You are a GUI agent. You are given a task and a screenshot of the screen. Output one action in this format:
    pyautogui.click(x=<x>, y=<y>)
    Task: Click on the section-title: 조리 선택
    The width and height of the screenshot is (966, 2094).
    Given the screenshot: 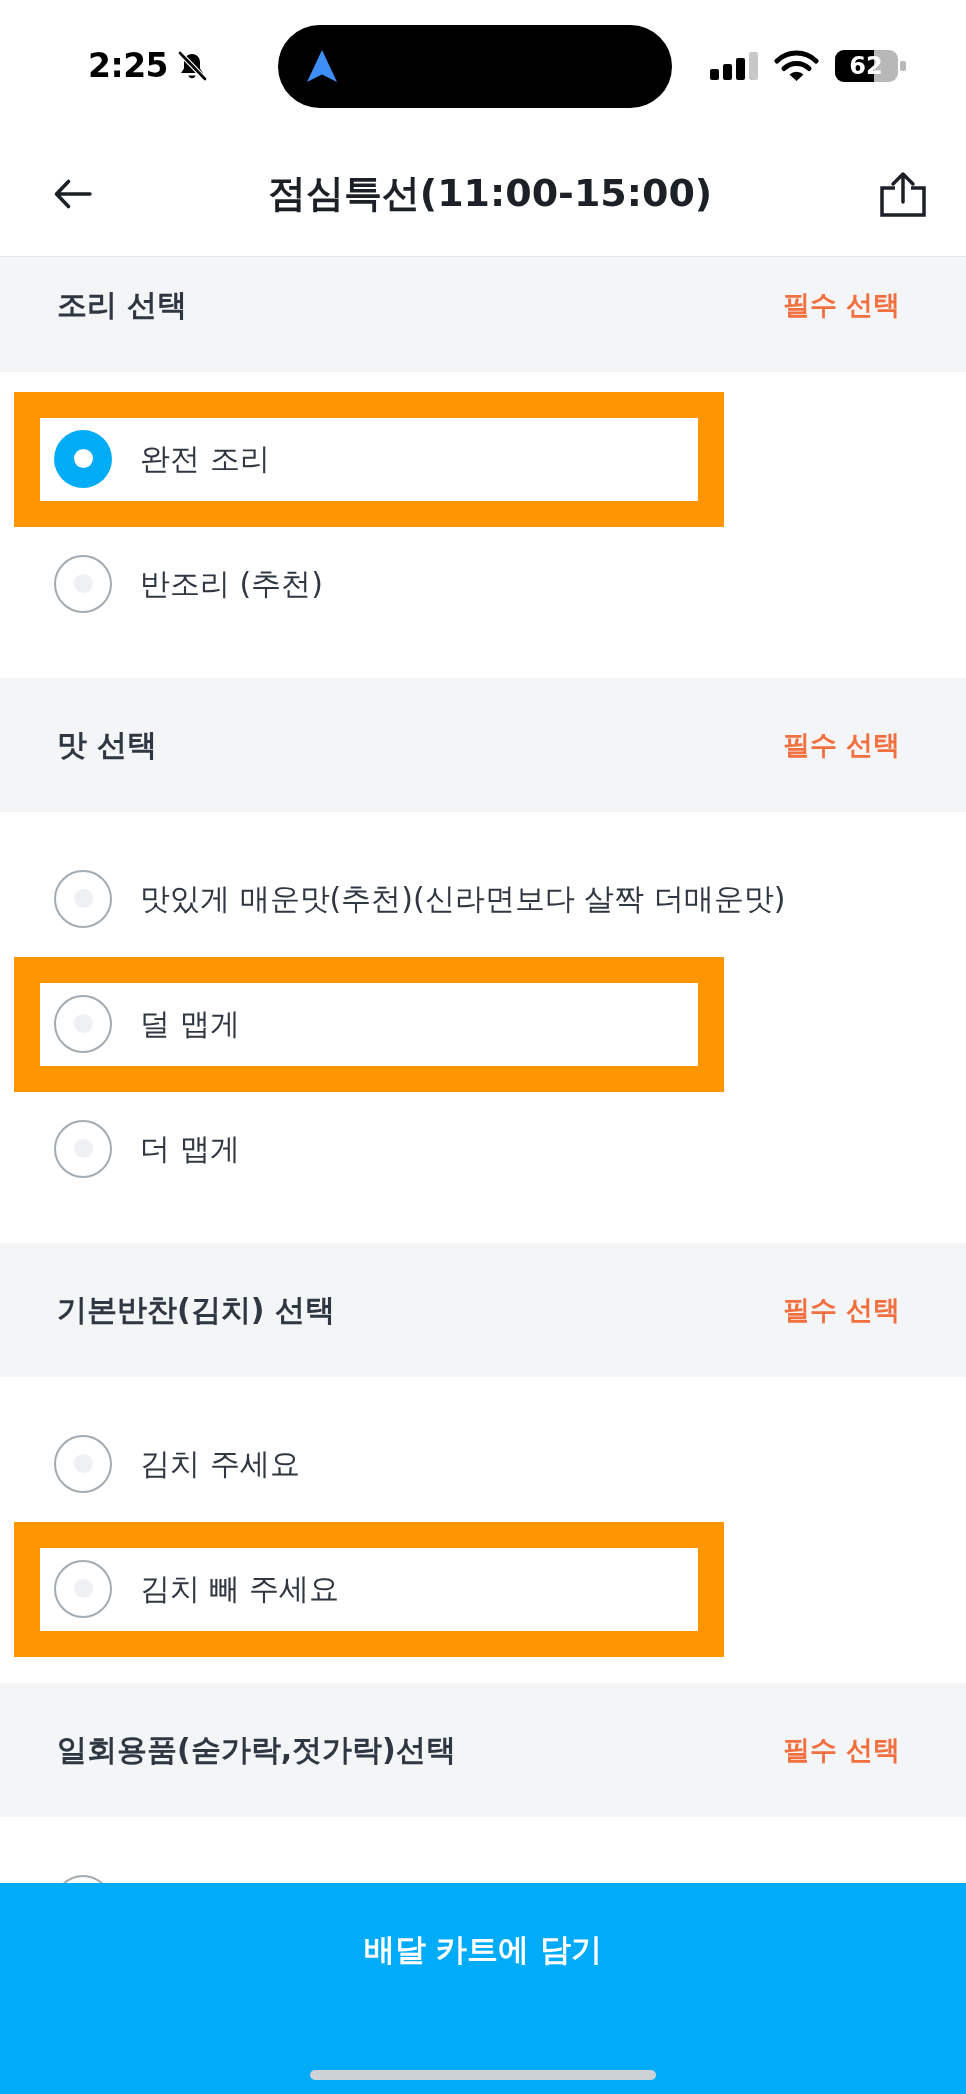 What is the action you would take?
    pyautogui.click(x=122, y=305)
    